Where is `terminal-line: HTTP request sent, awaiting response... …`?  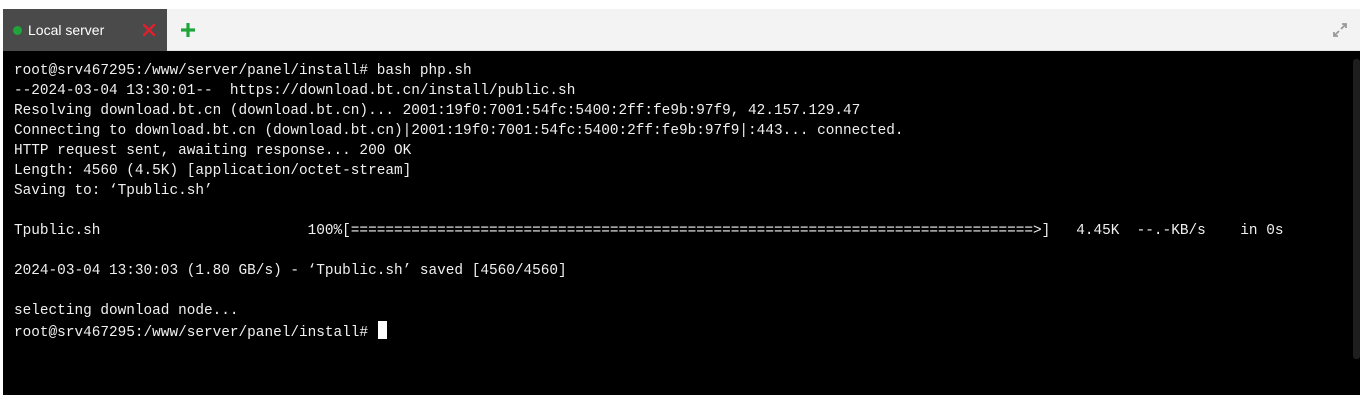
terminal-line: HTTP request sent, awaiting response... … is located at coordinates (648, 151).